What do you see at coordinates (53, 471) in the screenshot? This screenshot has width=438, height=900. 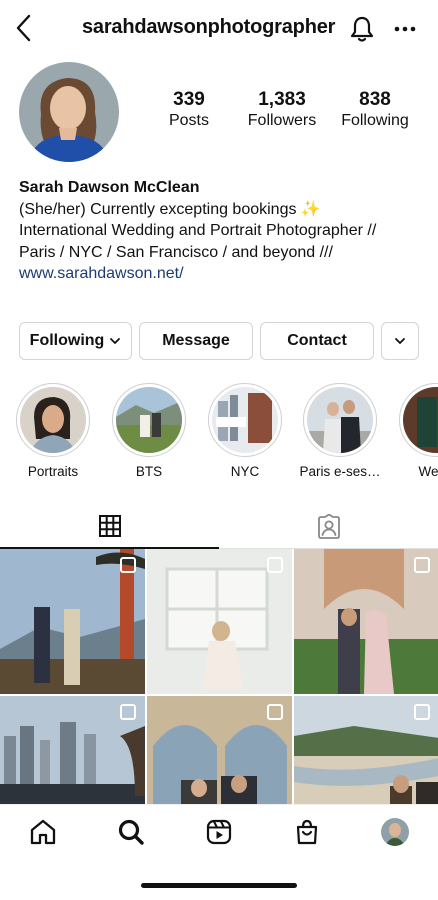 I see `highlight-label: Portraits` at bounding box center [53, 471].